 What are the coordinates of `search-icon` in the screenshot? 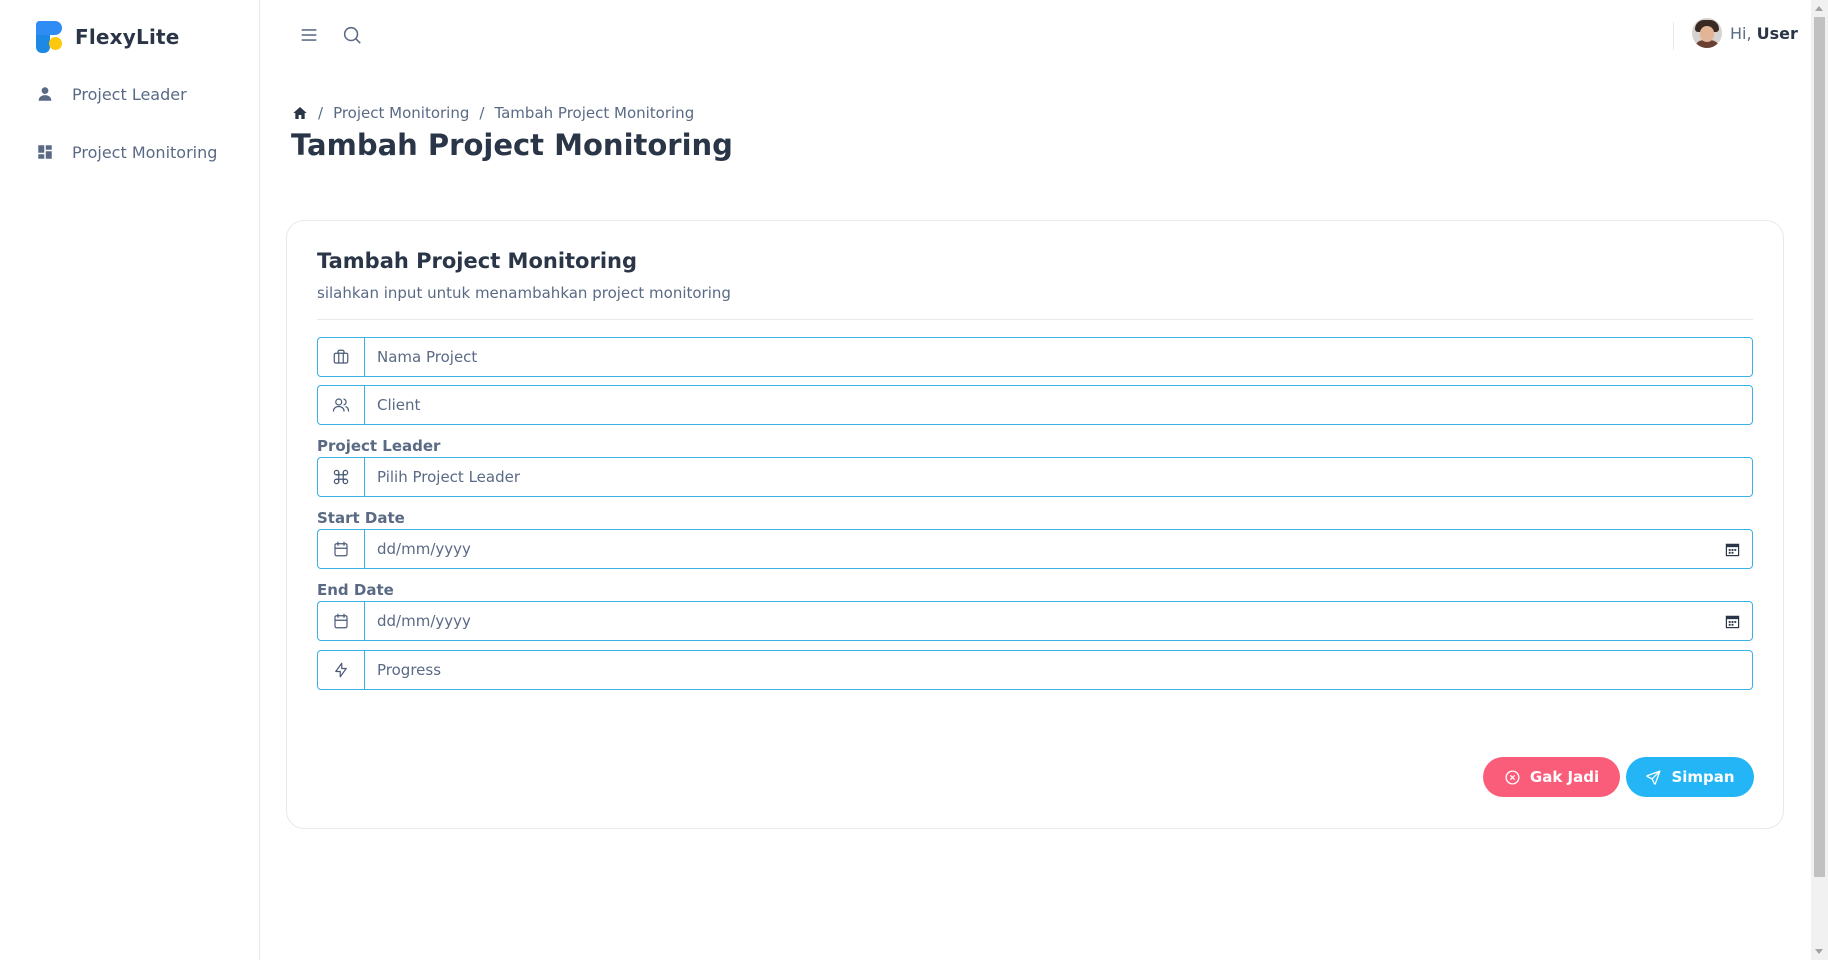 It's located at (352, 35).